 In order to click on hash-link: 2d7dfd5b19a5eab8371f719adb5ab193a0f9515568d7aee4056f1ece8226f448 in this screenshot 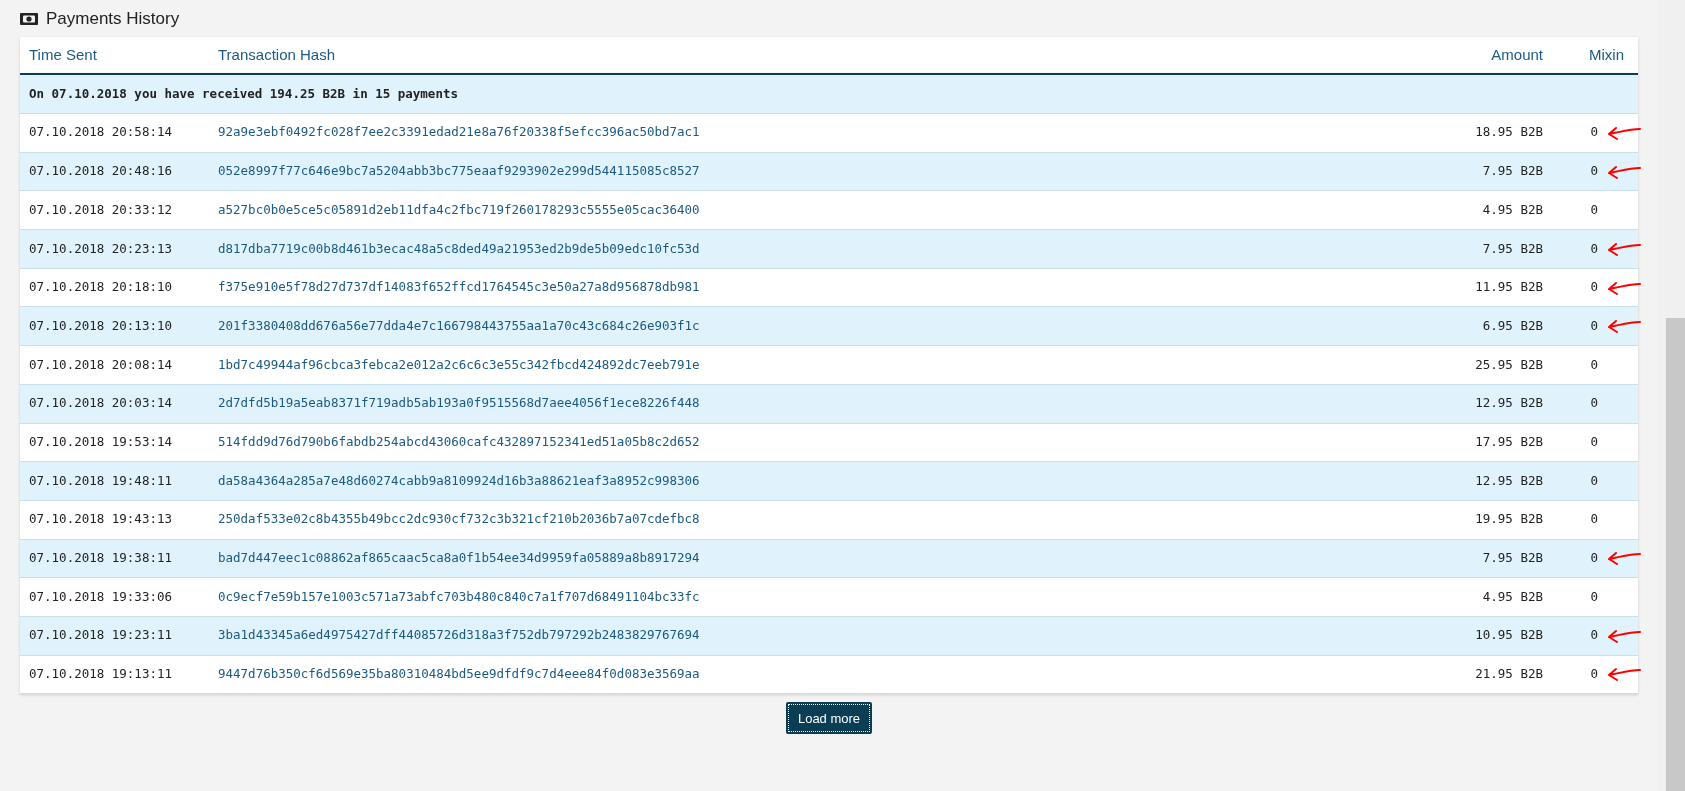, I will do `click(810, 404)`.